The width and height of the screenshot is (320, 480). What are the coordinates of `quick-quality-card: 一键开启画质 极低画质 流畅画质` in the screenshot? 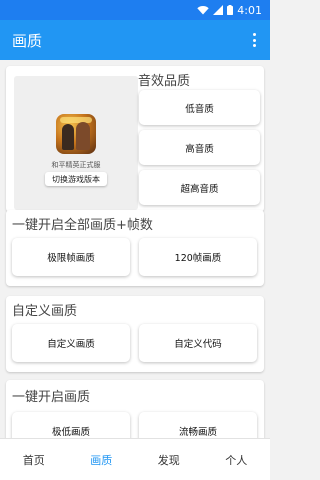 It's located at (135, 409).